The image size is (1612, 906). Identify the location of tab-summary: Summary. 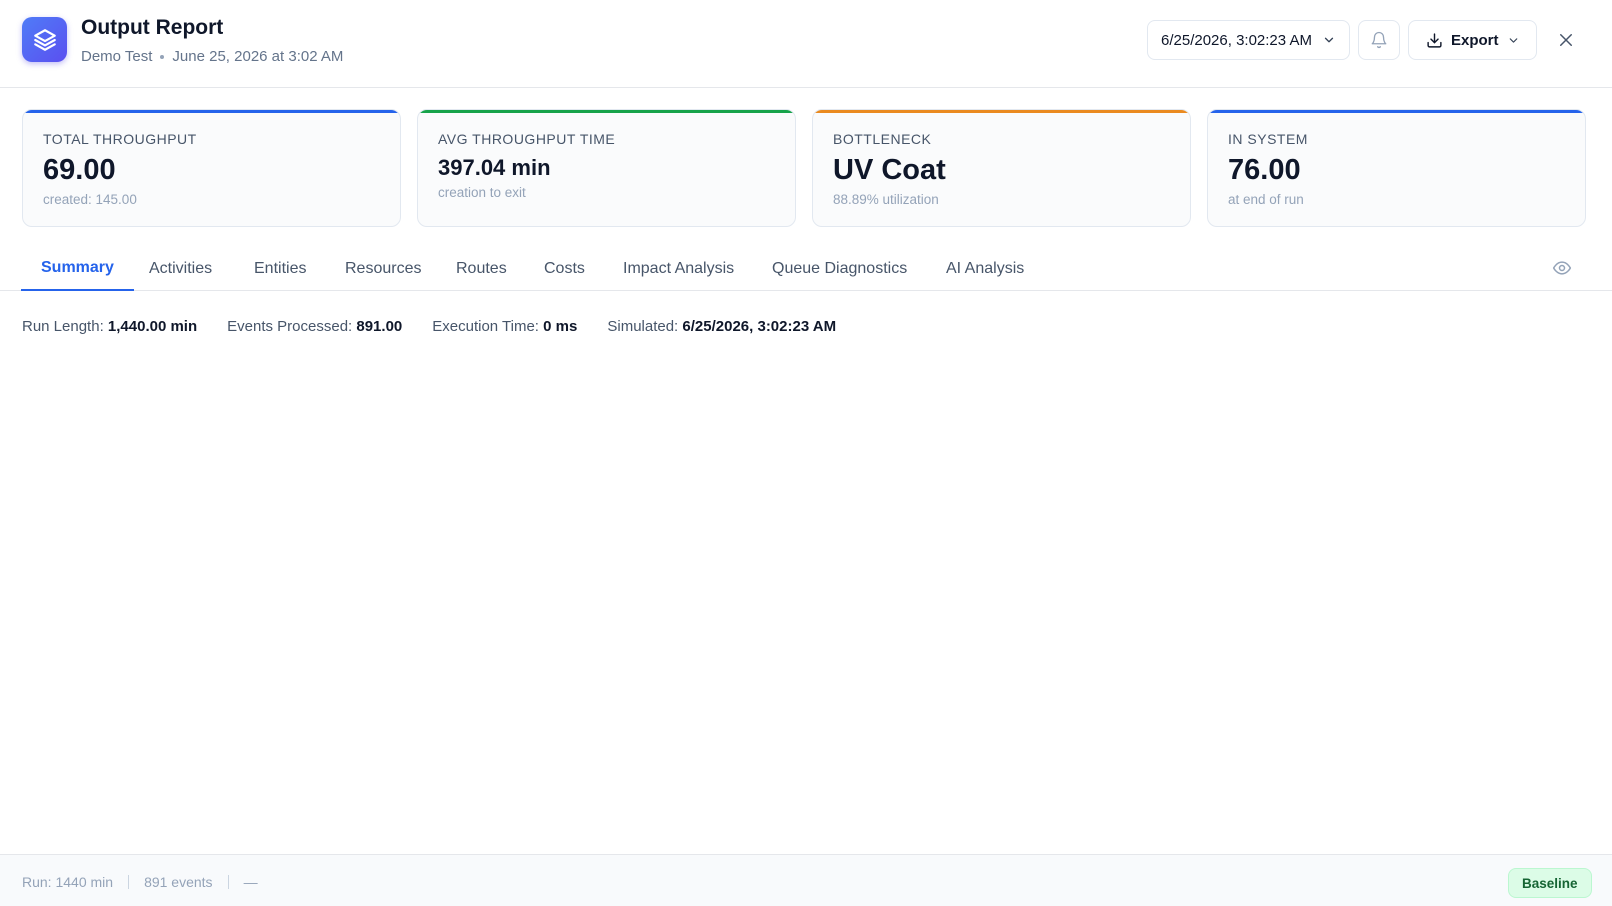
(77, 268).